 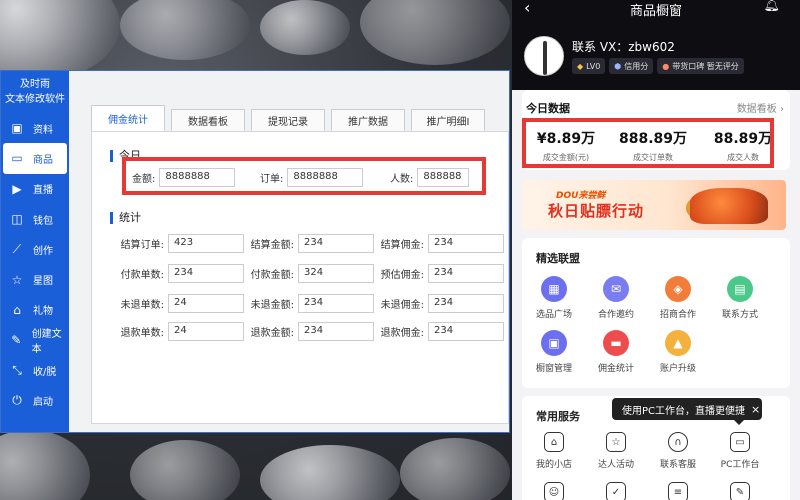 I want to click on grid-item-contact: ▤ 联系方式, so click(x=740, y=298).